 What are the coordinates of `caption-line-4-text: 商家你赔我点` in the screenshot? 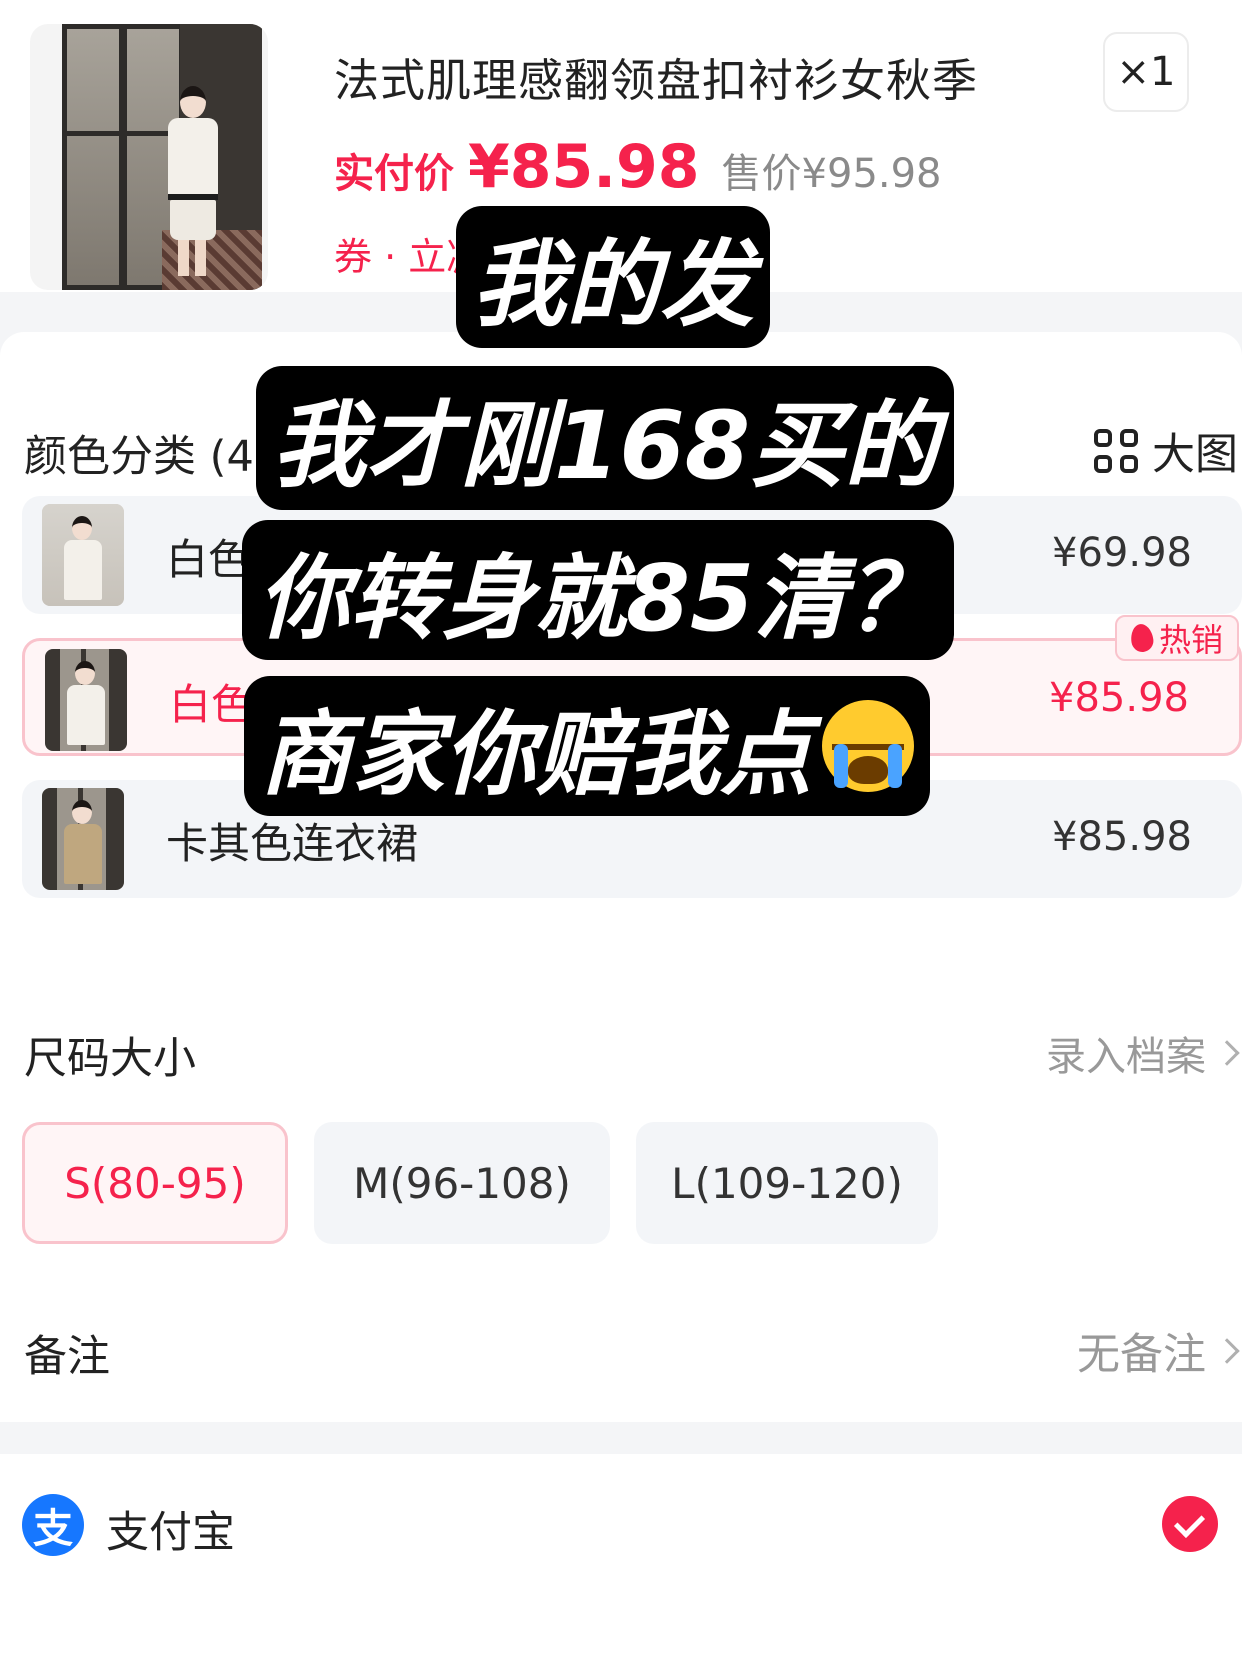 It's located at (536, 754).